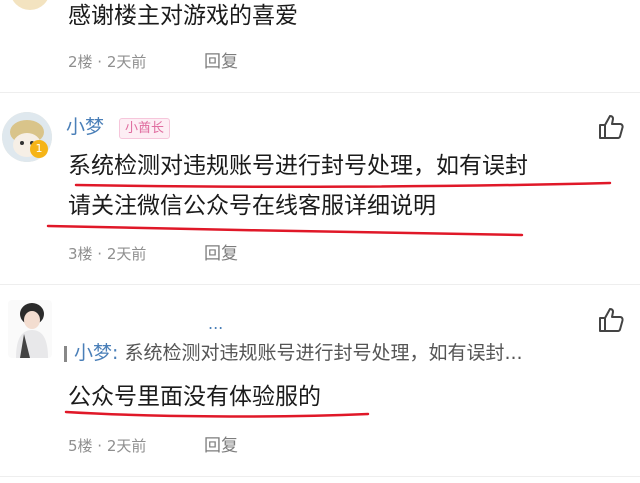 This screenshot has height=483, width=640. I want to click on quote-bar, so click(65, 354).